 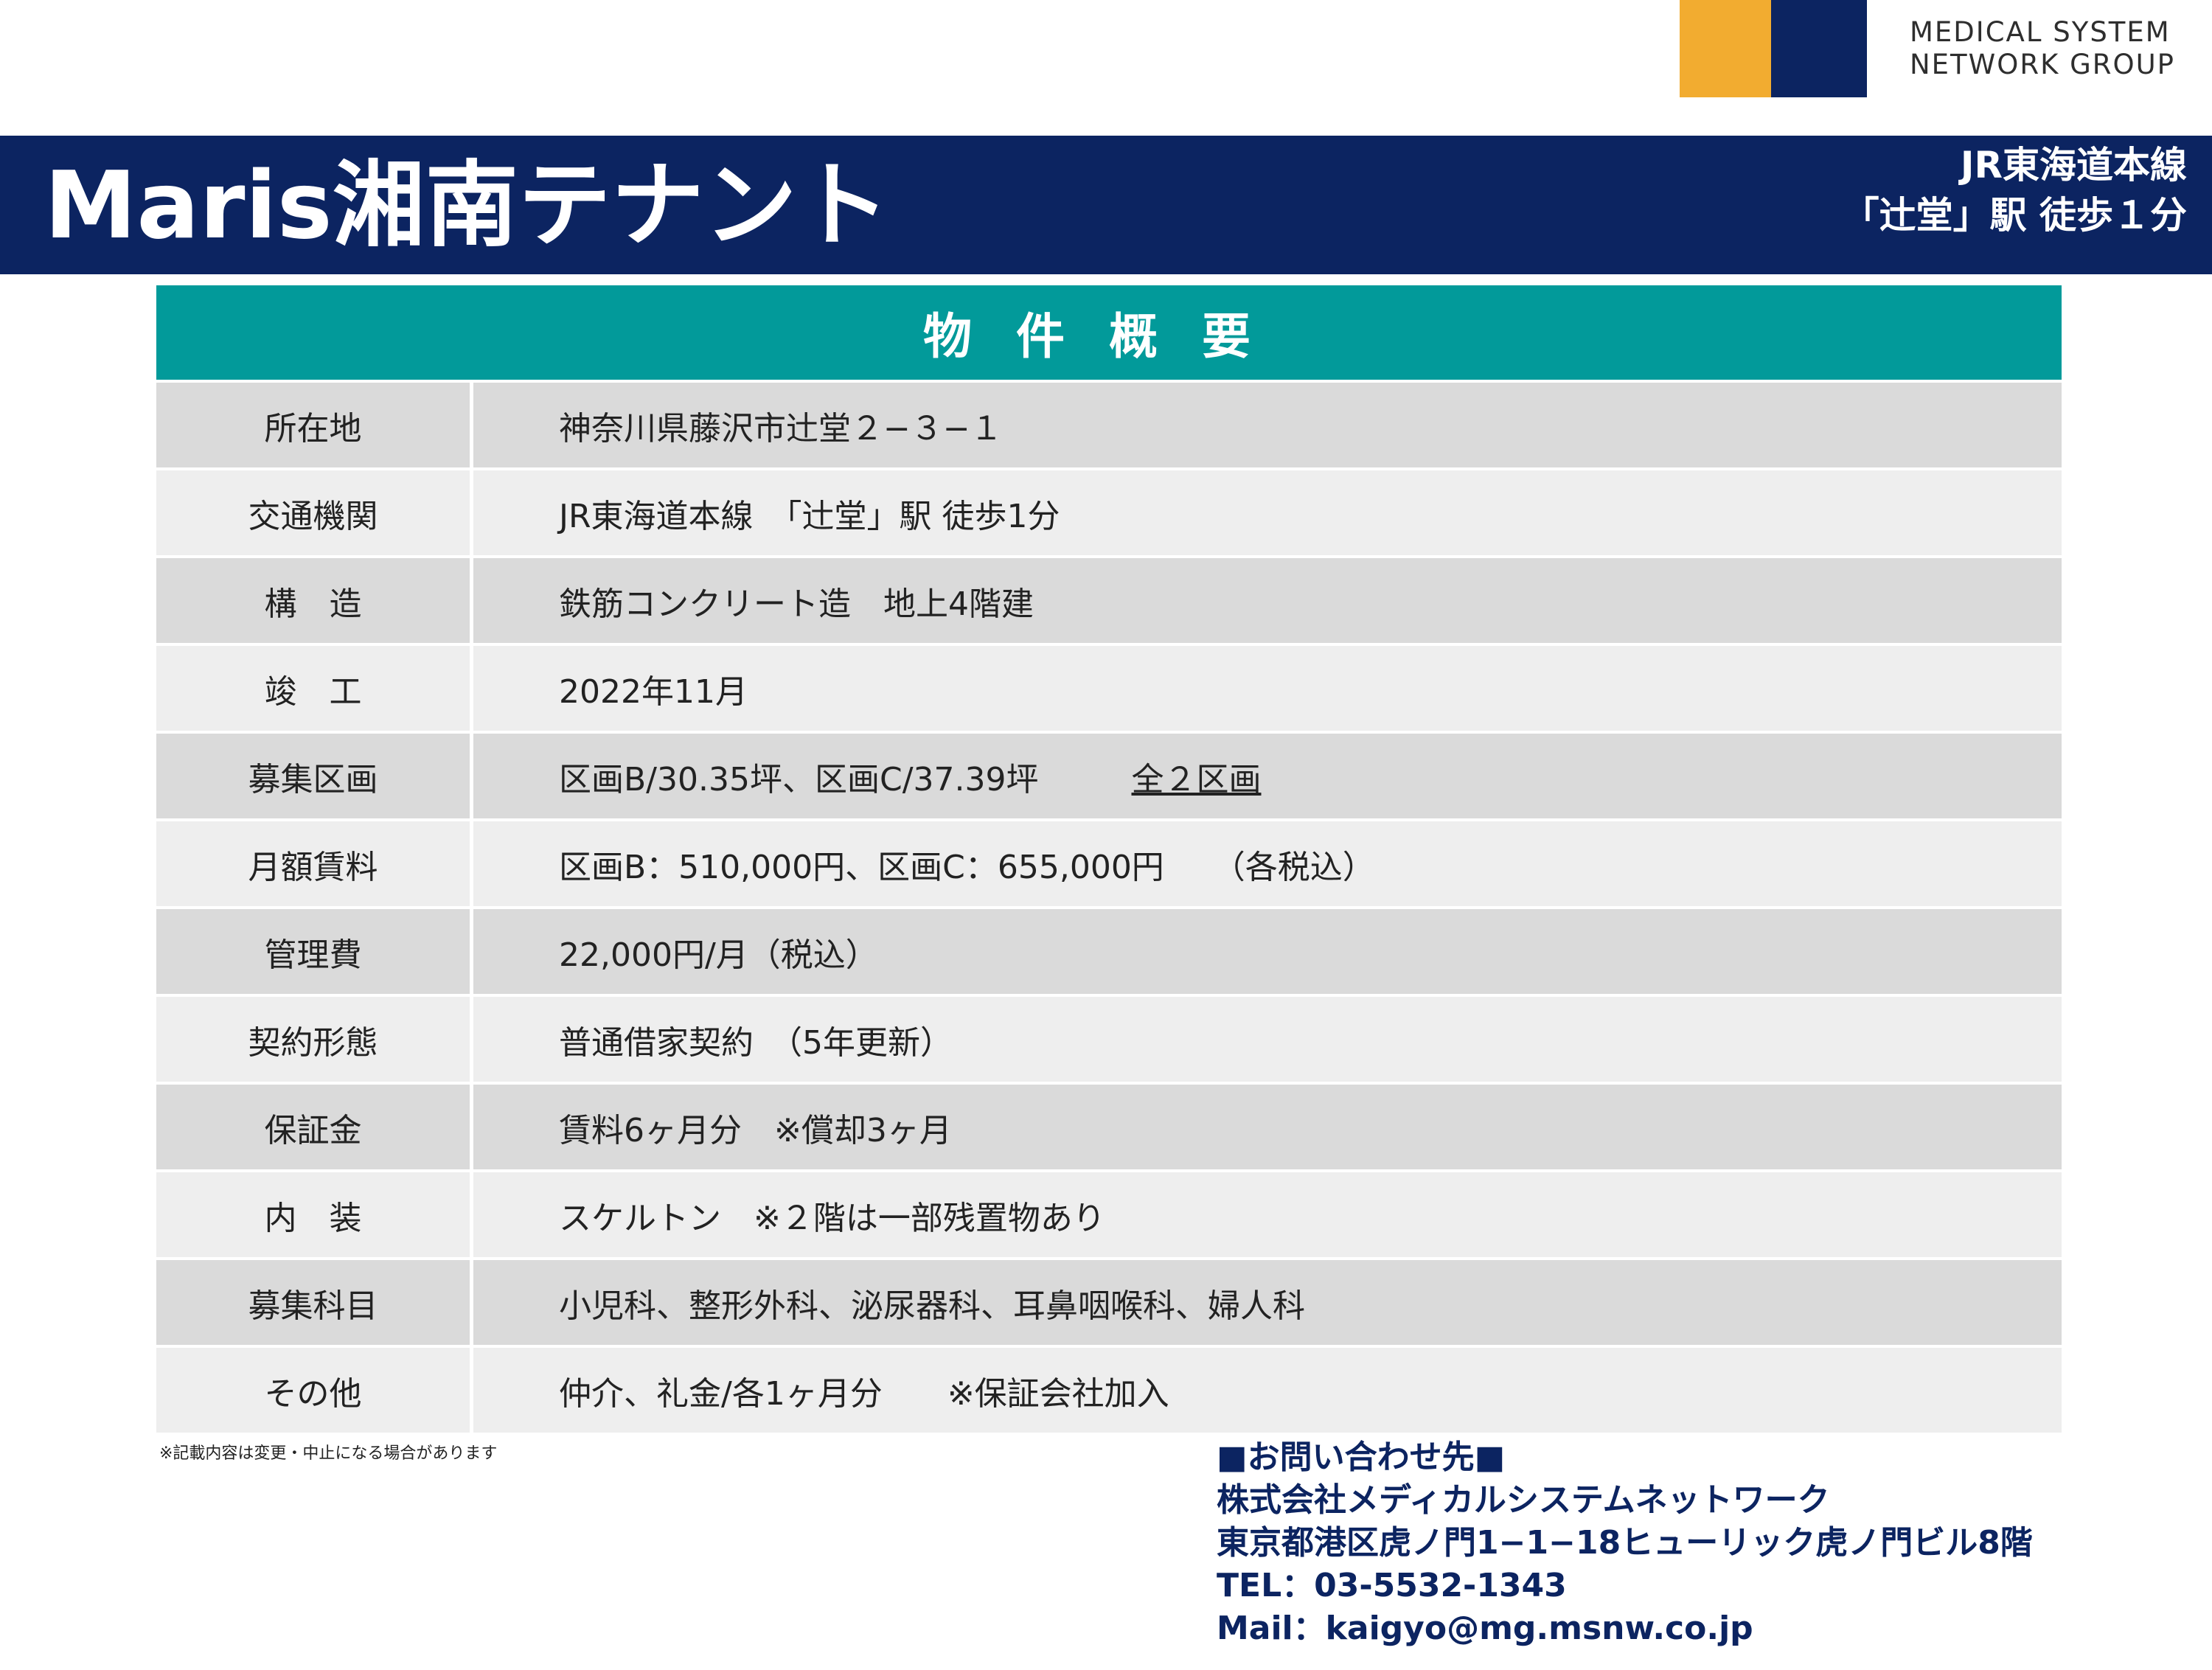 I want to click on row-value: 2022年11月, so click(x=653, y=691).